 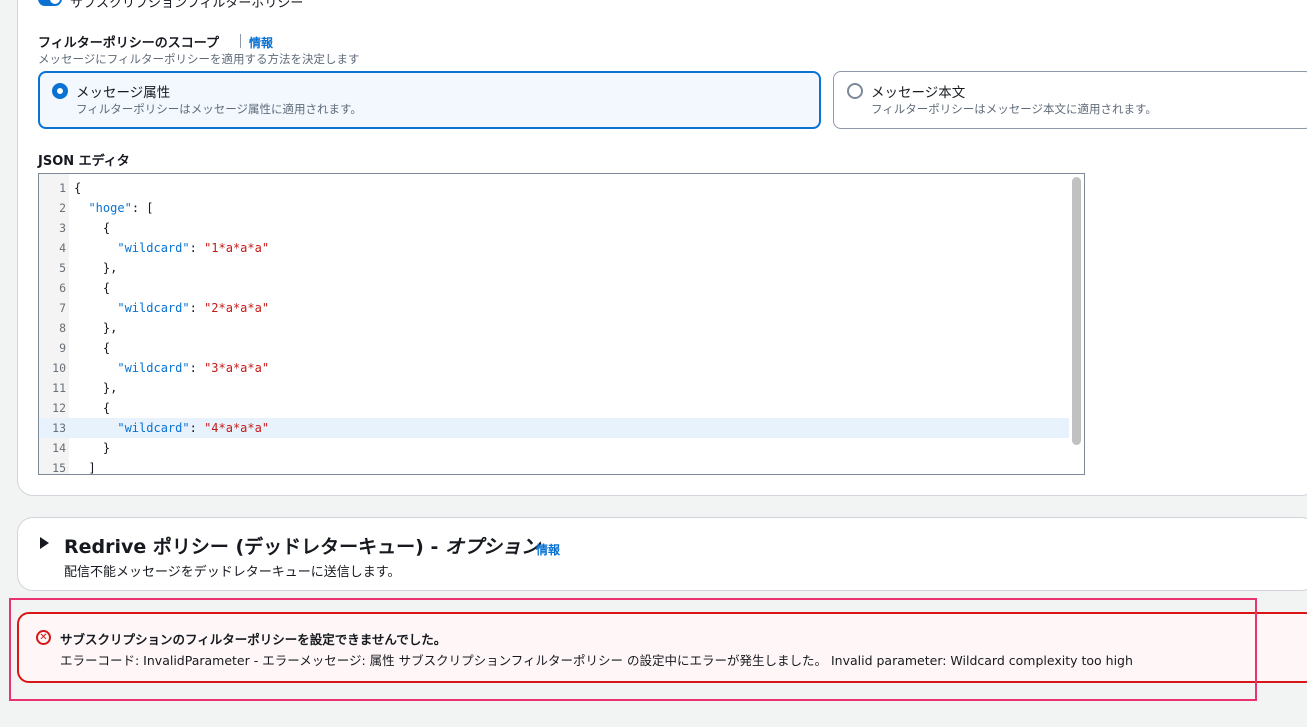 I want to click on code-line: 5 },, so click(x=554, y=268).